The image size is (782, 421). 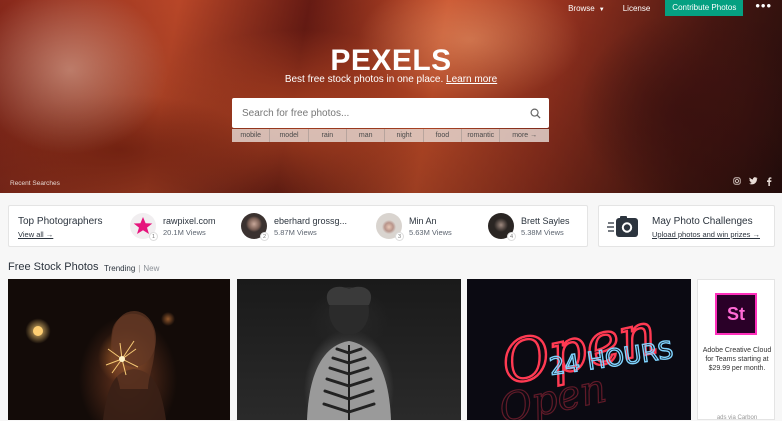 I want to click on recent-searches-link: Recent Searches, so click(x=35, y=183).